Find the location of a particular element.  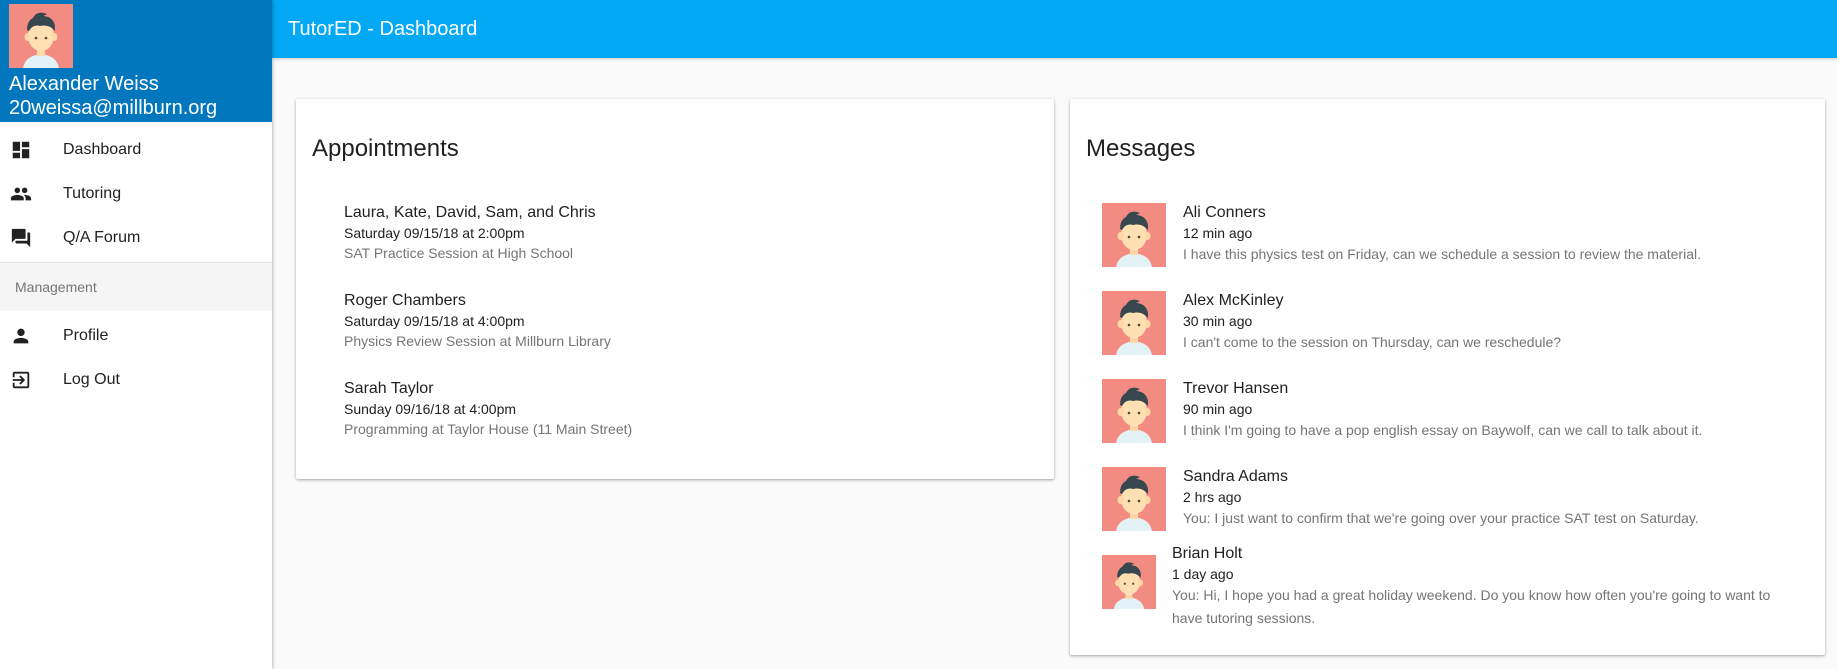

user-avatar is located at coordinates (41, 36).